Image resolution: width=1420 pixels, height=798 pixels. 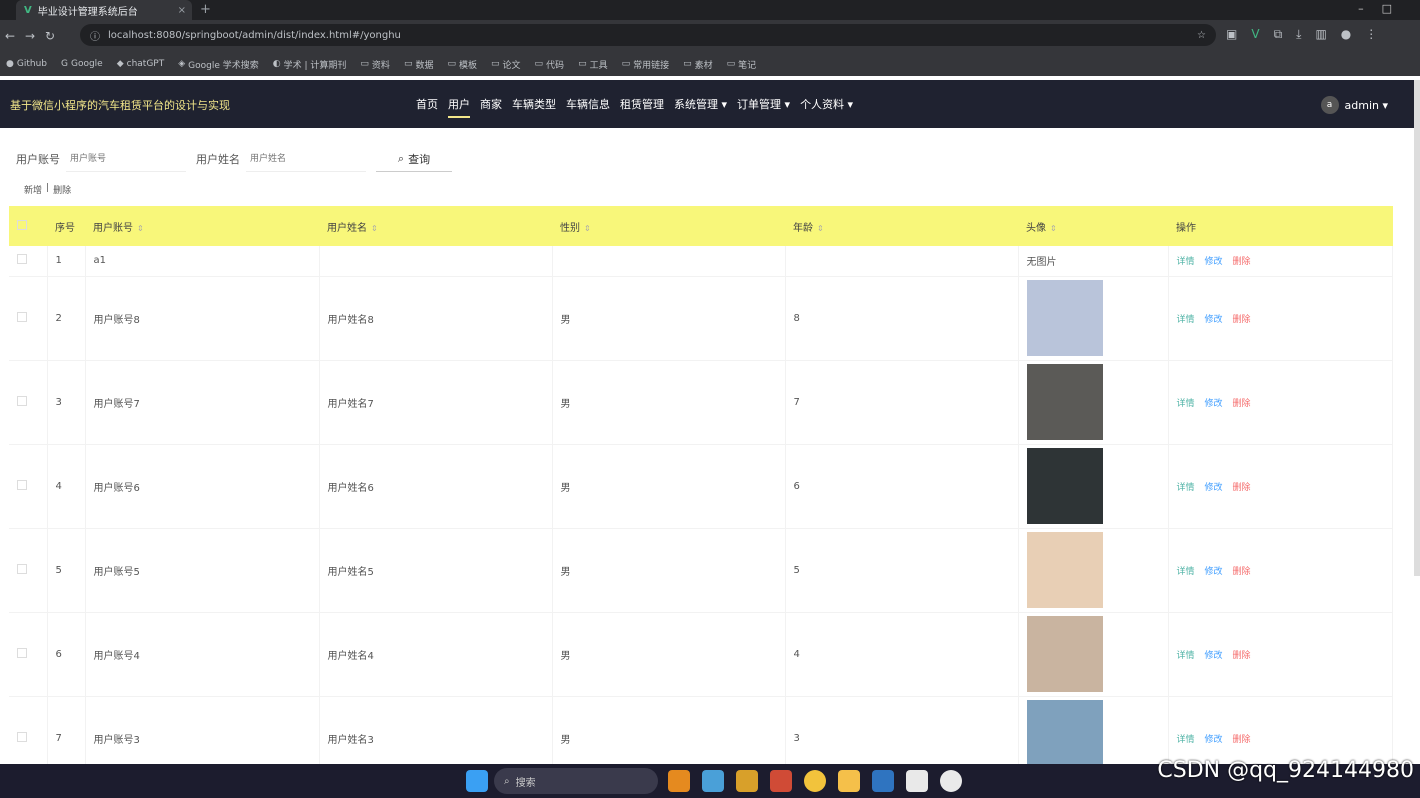 What do you see at coordinates (310, 64) in the screenshot?
I see `bookmark-item: ◐ 学术 | 计算期刊` at bounding box center [310, 64].